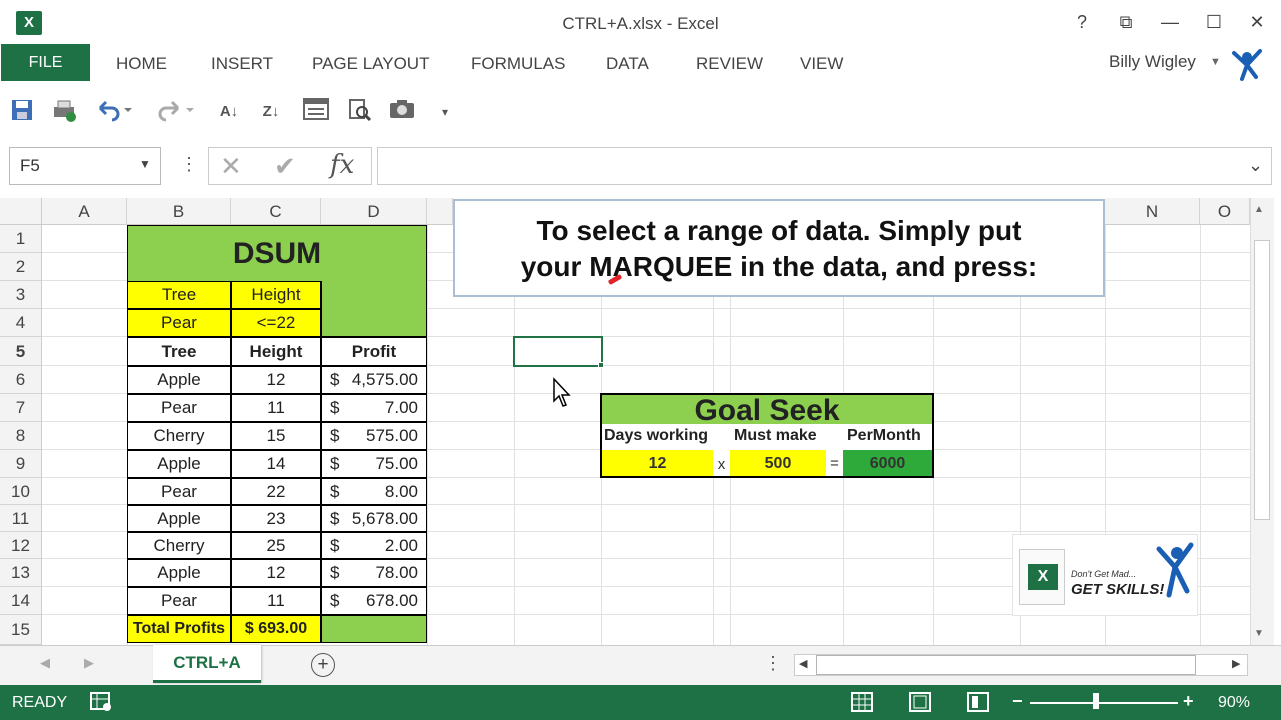  I want to click on row-header-5: 5, so click(21, 351).